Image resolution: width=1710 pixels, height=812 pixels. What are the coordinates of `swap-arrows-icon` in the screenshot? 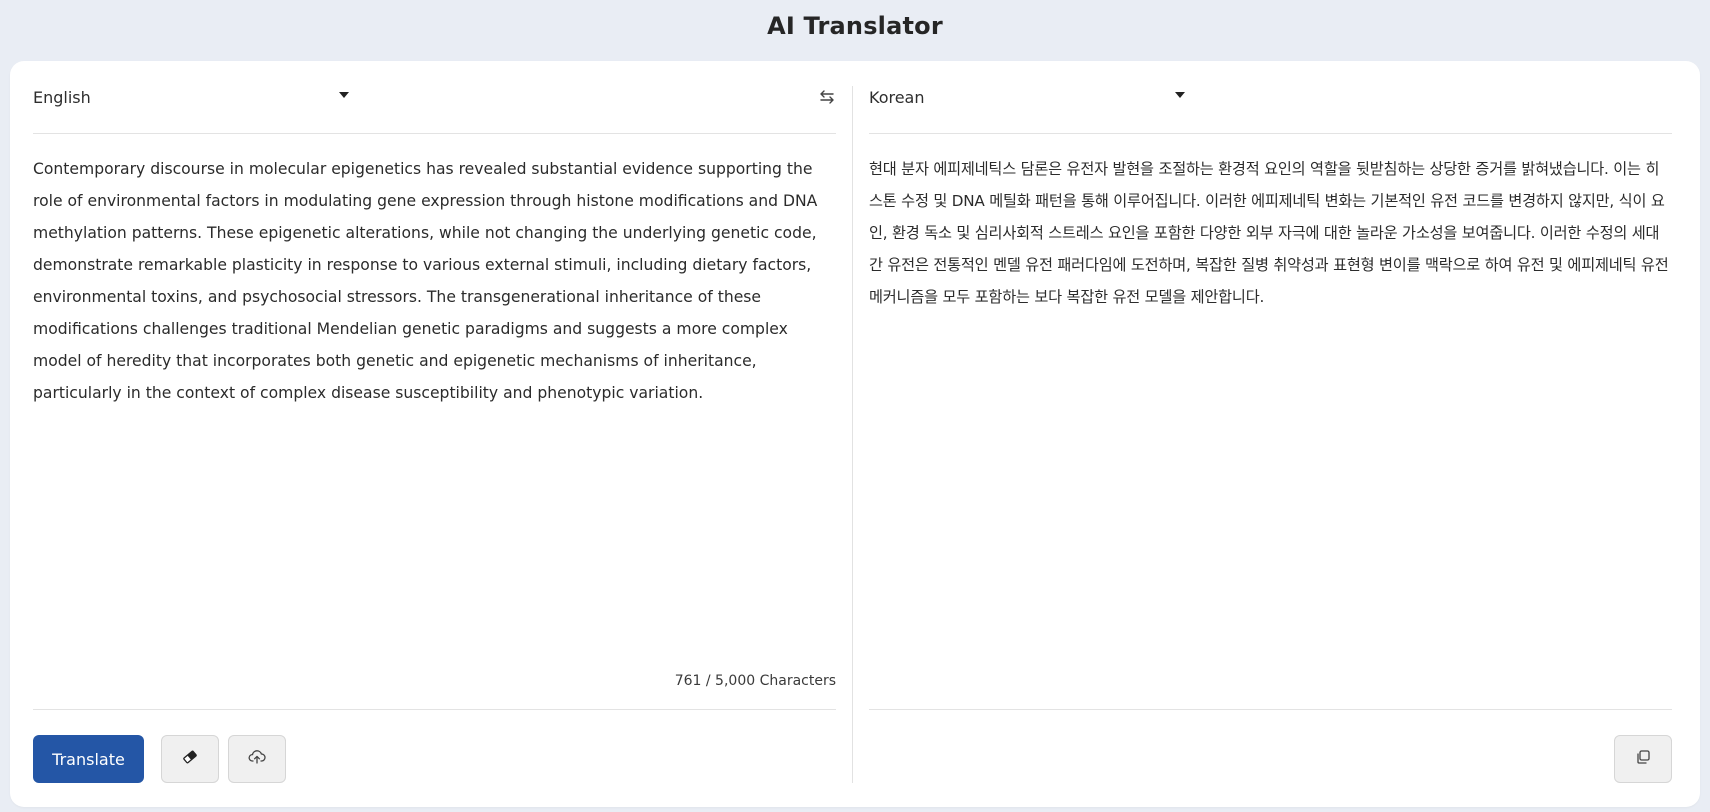 It's located at (827, 97).